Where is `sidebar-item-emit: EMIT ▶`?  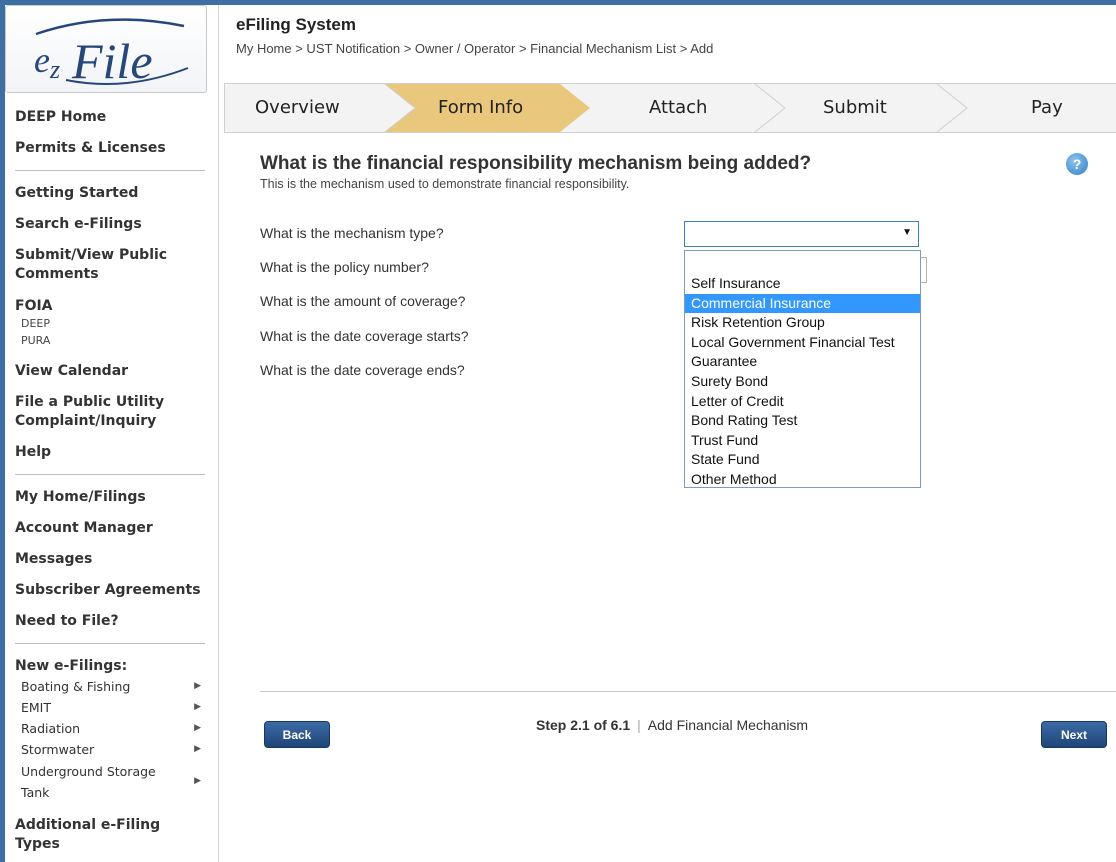
sidebar-item-emit: EMIT ▶ is located at coordinates (111, 707).